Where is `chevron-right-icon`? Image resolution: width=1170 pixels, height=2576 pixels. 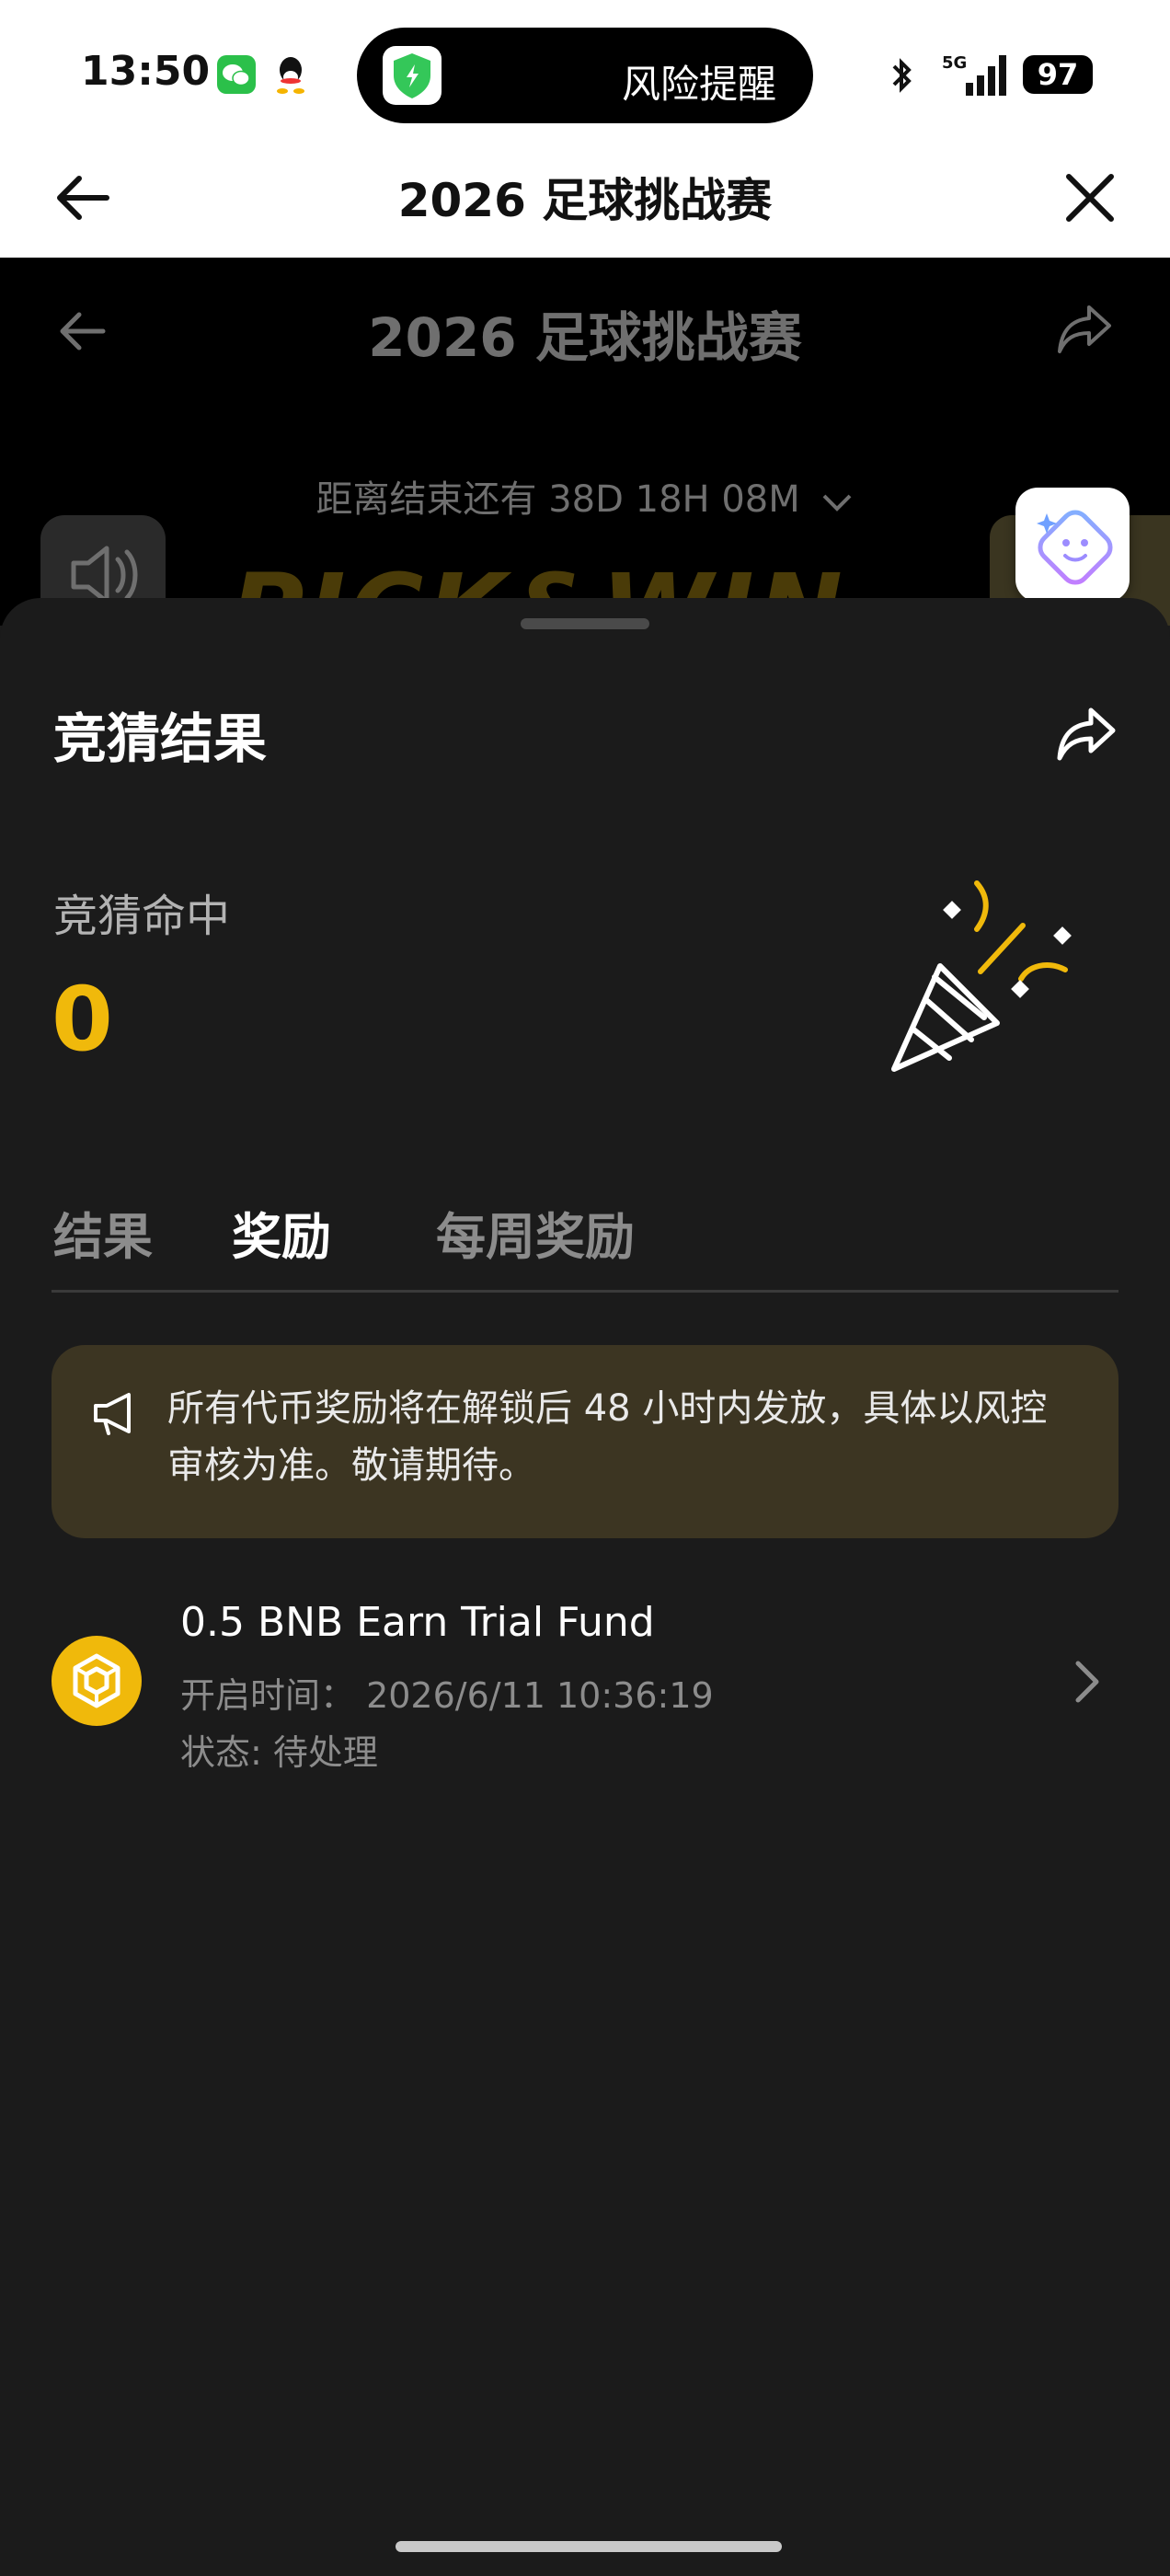 chevron-right-icon is located at coordinates (1087, 1682).